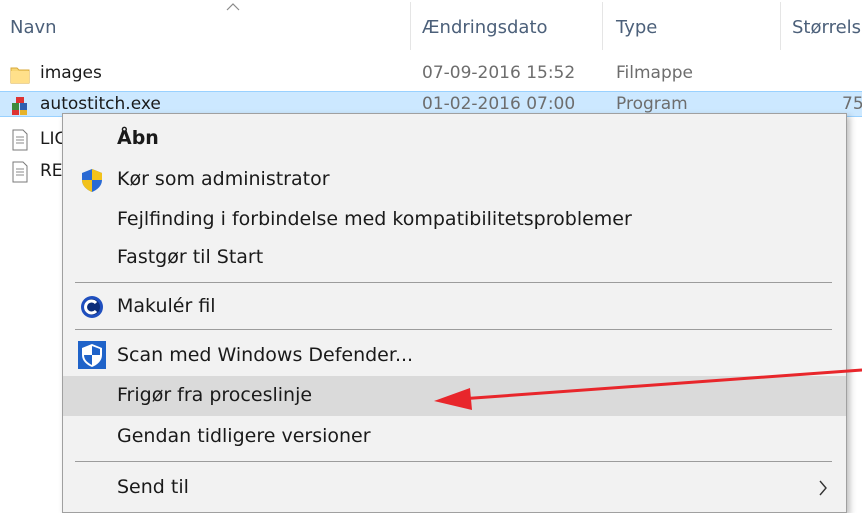 The width and height of the screenshot is (862, 513). Describe the element at coordinates (454, 396) in the screenshot. I see `menu-item-unpin-taskbar: Frigør fra proceslinje` at that location.